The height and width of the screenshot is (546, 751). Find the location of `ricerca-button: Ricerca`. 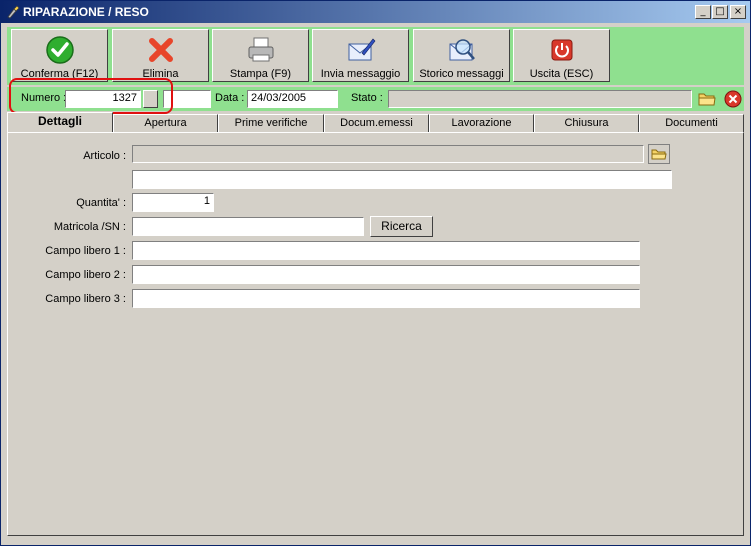

ricerca-button: Ricerca is located at coordinates (401, 226).